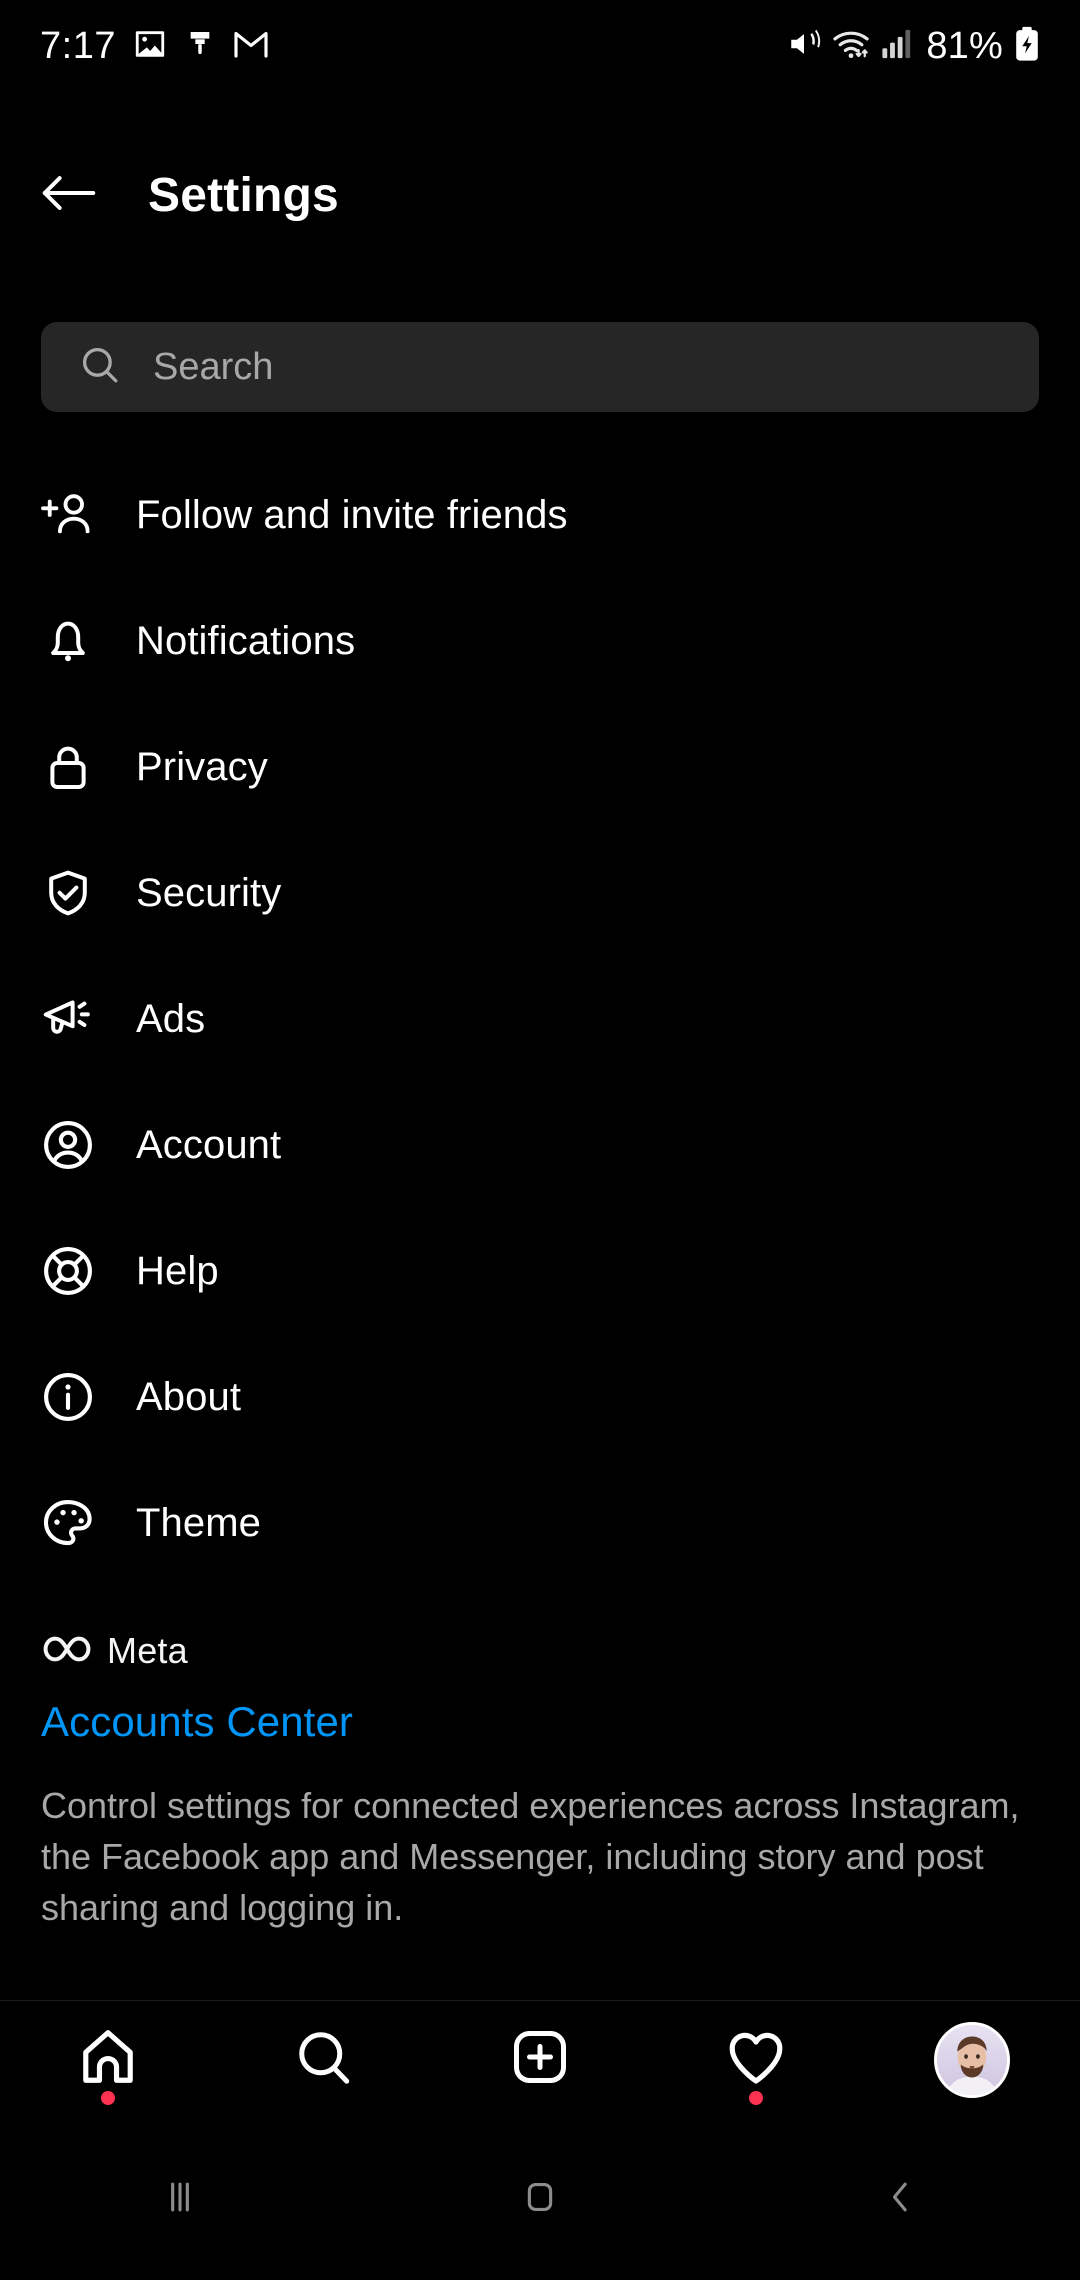  I want to click on tab-activity, so click(756, 2060).